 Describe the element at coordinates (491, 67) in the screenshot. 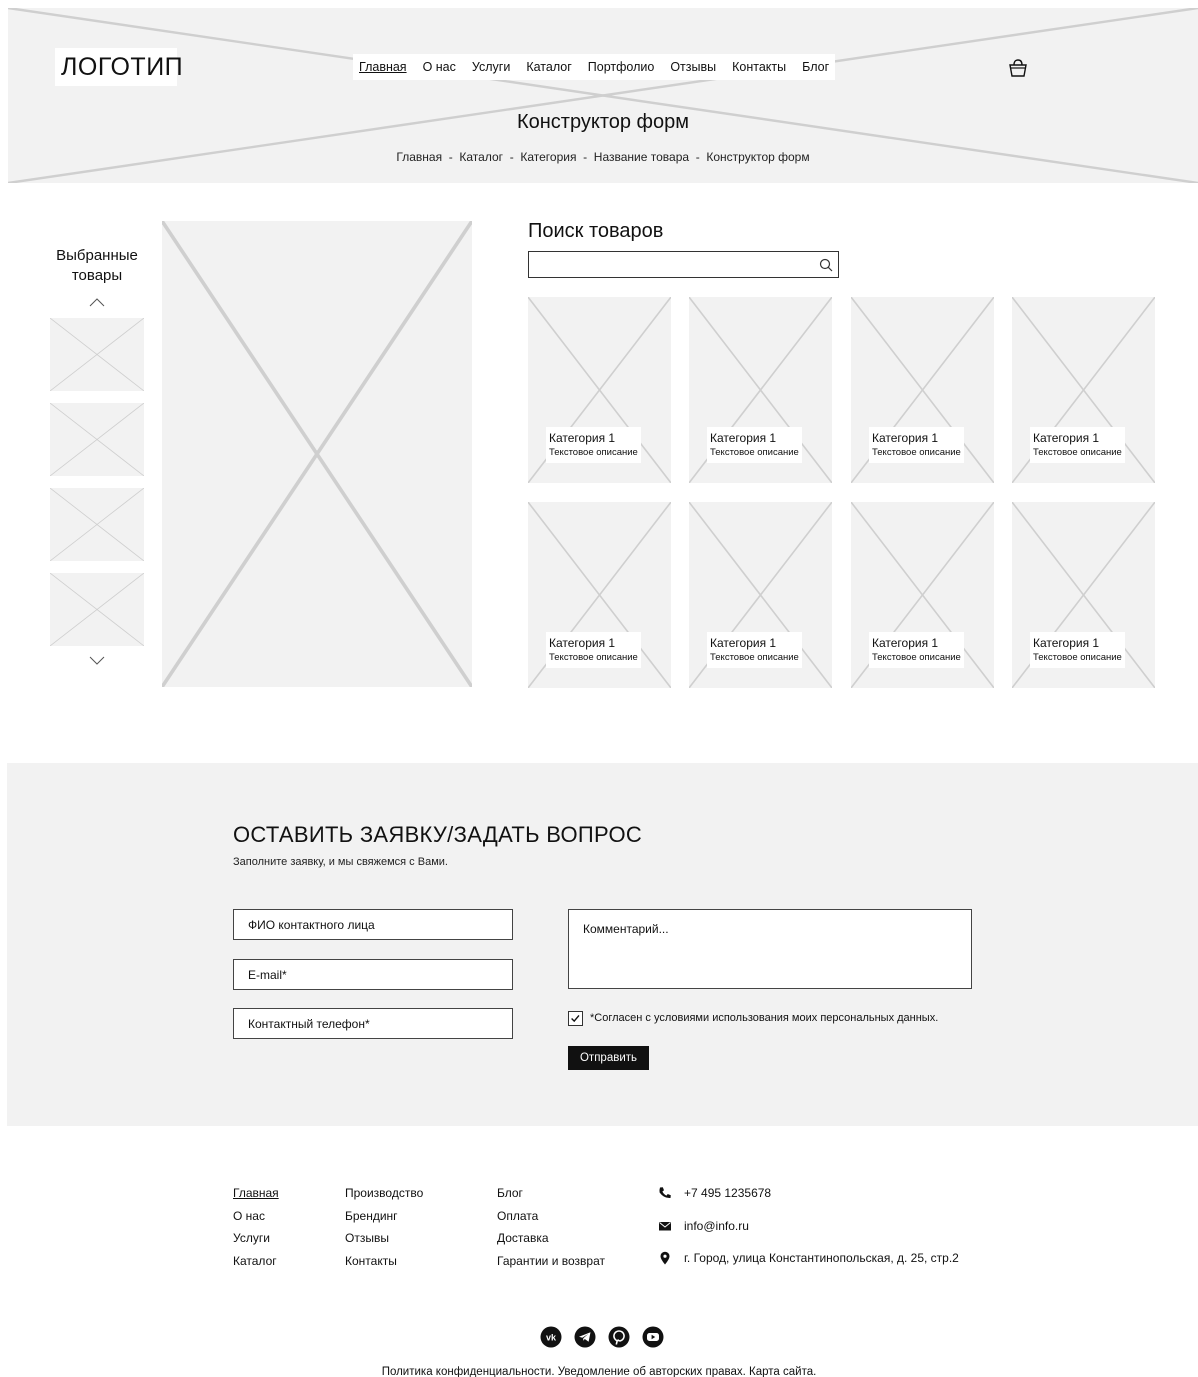

I see `nav-item-services: Услуги` at that location.